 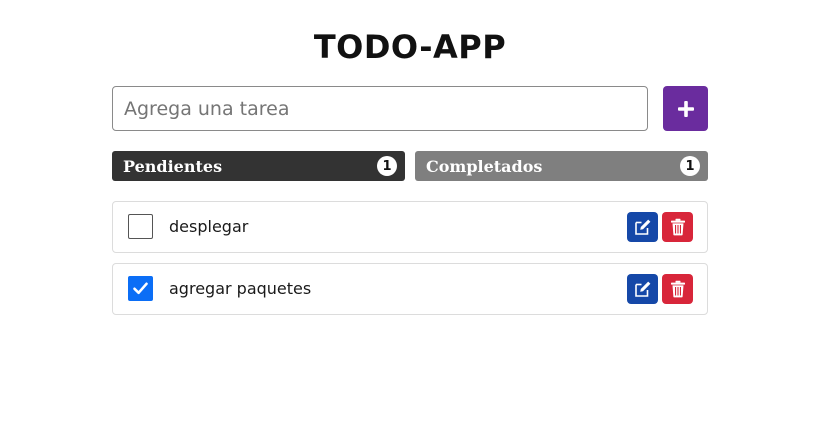 I want to click on tab-pending-label: Pendientes, so click(x=173, y=166).